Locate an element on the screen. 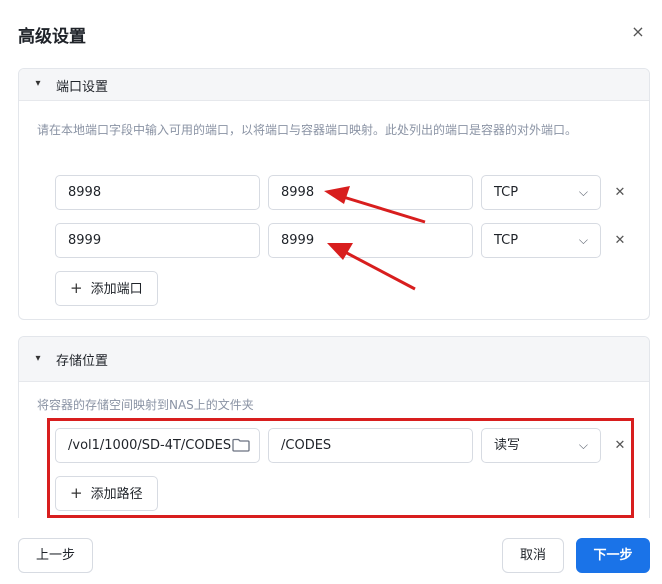 The image size is (662, 584). add-port-label: 添加端口 is located at coordinates (116, 289).